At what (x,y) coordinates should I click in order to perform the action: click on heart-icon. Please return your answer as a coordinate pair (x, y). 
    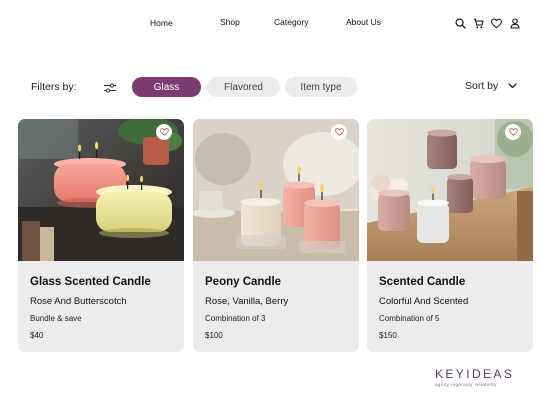
    Looking at the image, I should click on (496, 23).